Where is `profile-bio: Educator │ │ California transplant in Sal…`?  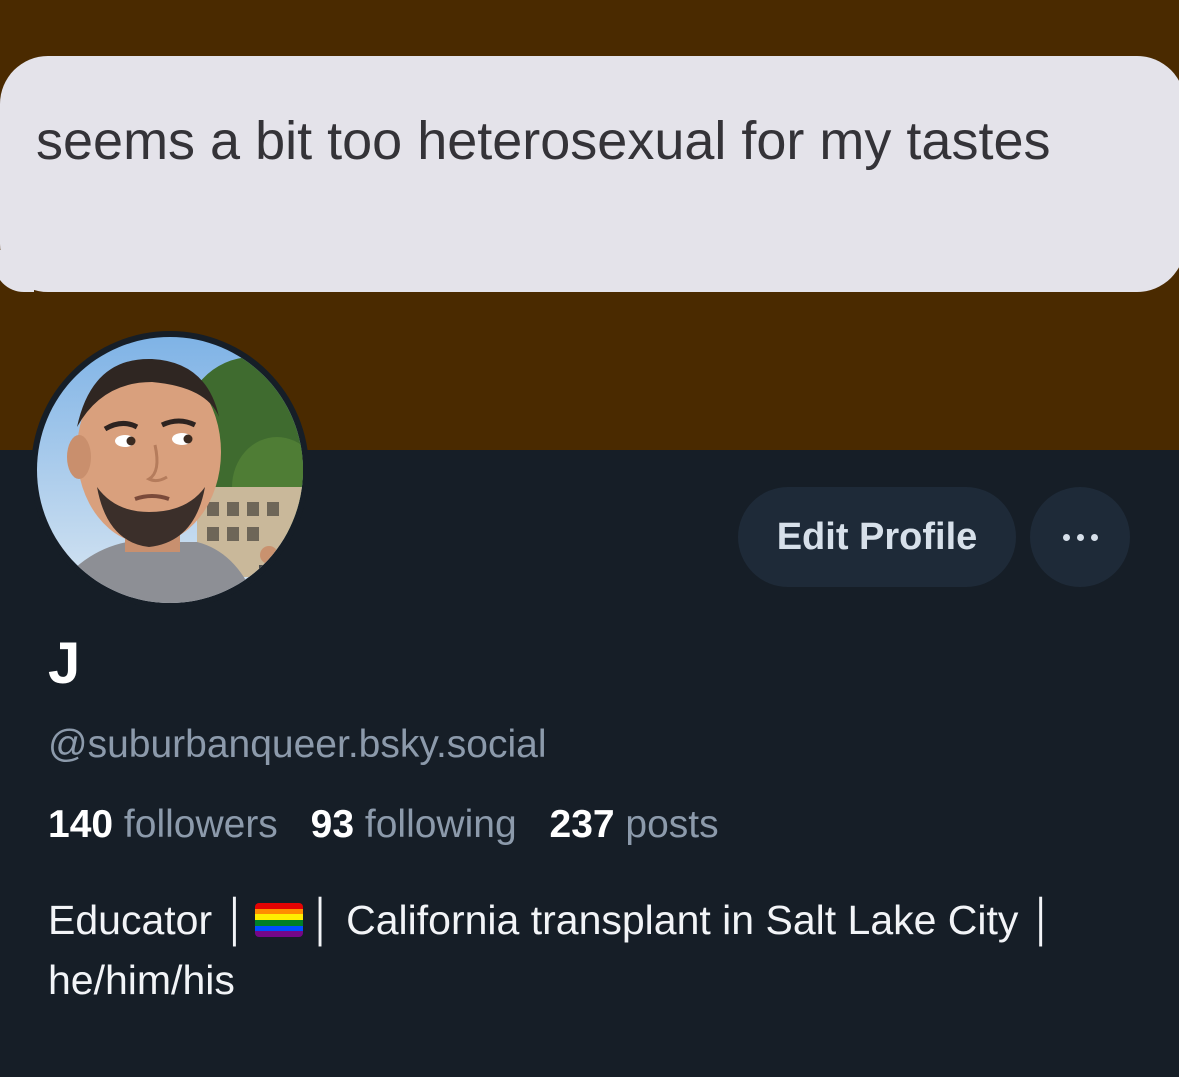 profile-bio: Educator │ │ California transplant in Sal… is located at coordinates (578, 950).